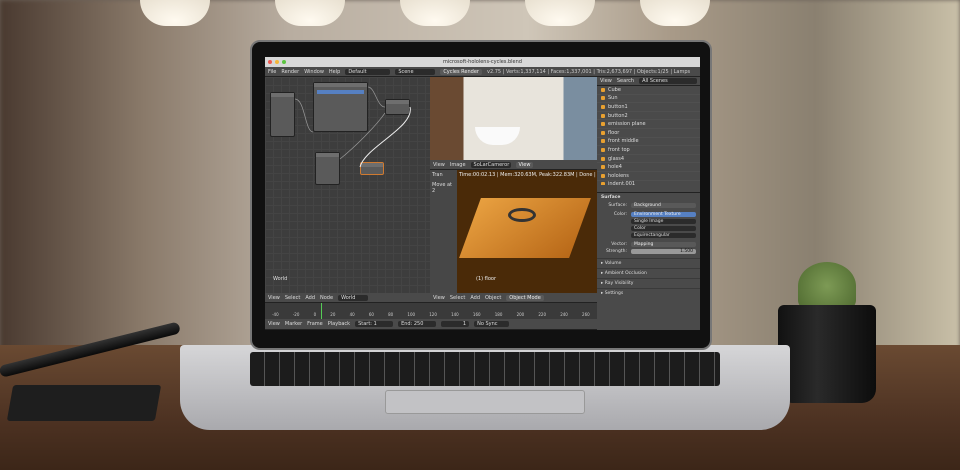  What do you see at coordinates (648, 167) in the screenshot?
I see `outliner-item: hole4` at bounding box center [648, 167].